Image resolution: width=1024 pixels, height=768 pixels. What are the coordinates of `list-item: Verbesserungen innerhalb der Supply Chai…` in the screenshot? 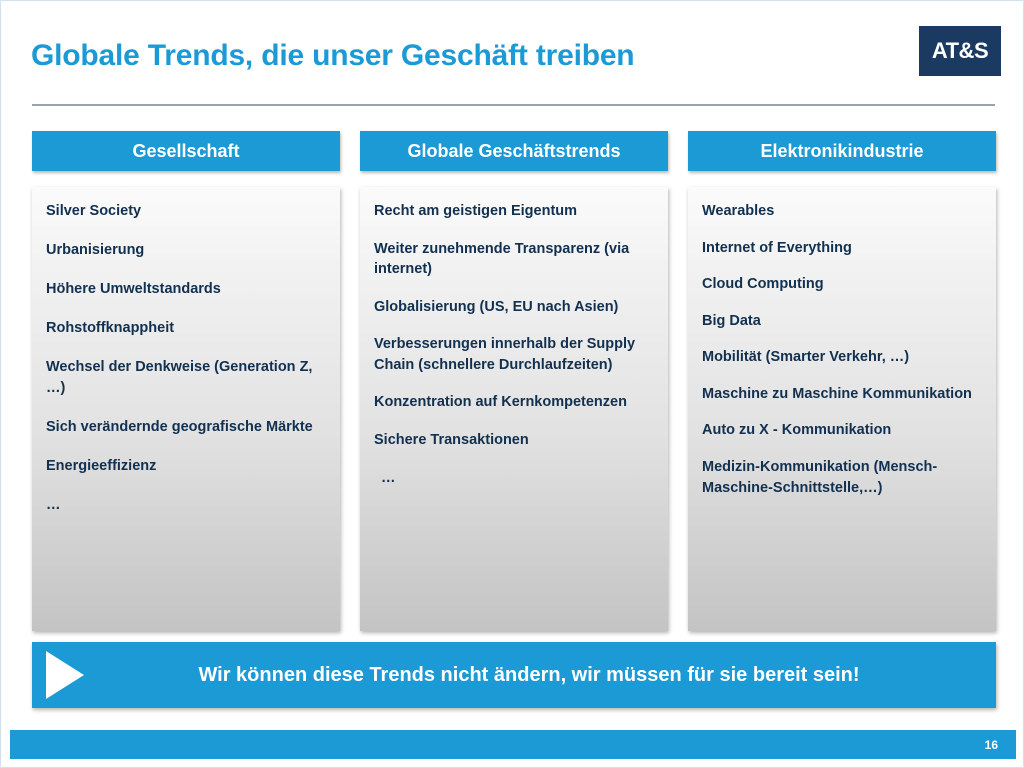 It's located at (505, 354).